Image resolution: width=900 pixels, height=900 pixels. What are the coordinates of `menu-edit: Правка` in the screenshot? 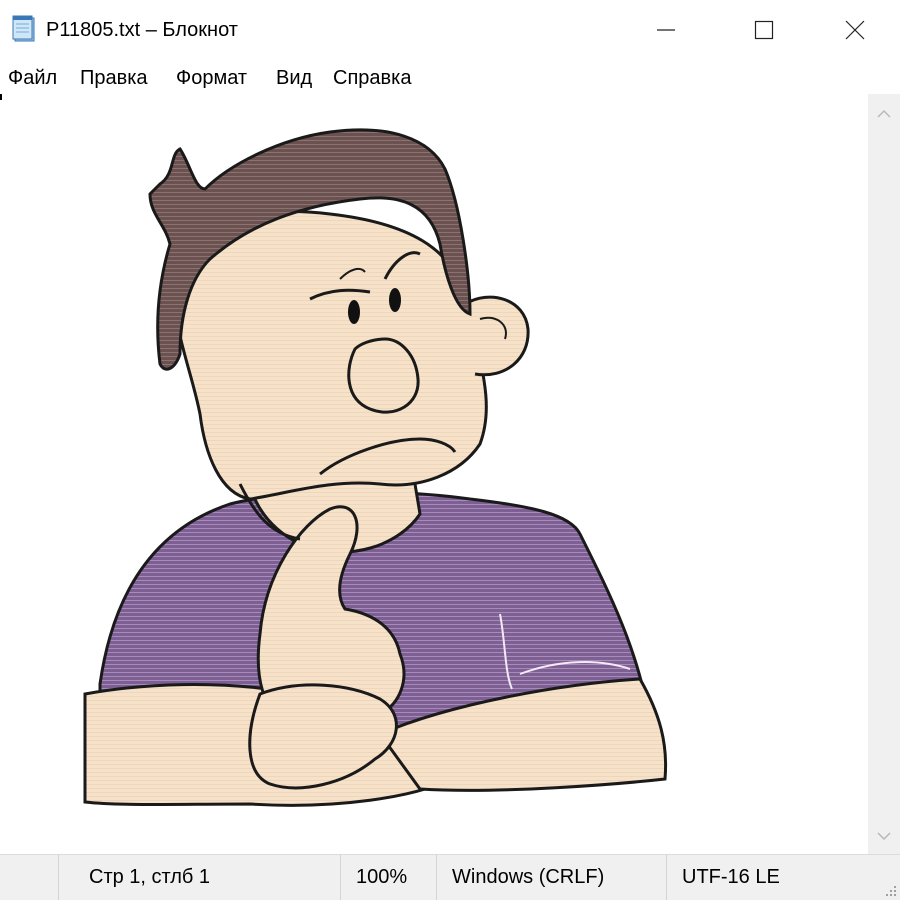 It's located at (114, 78).